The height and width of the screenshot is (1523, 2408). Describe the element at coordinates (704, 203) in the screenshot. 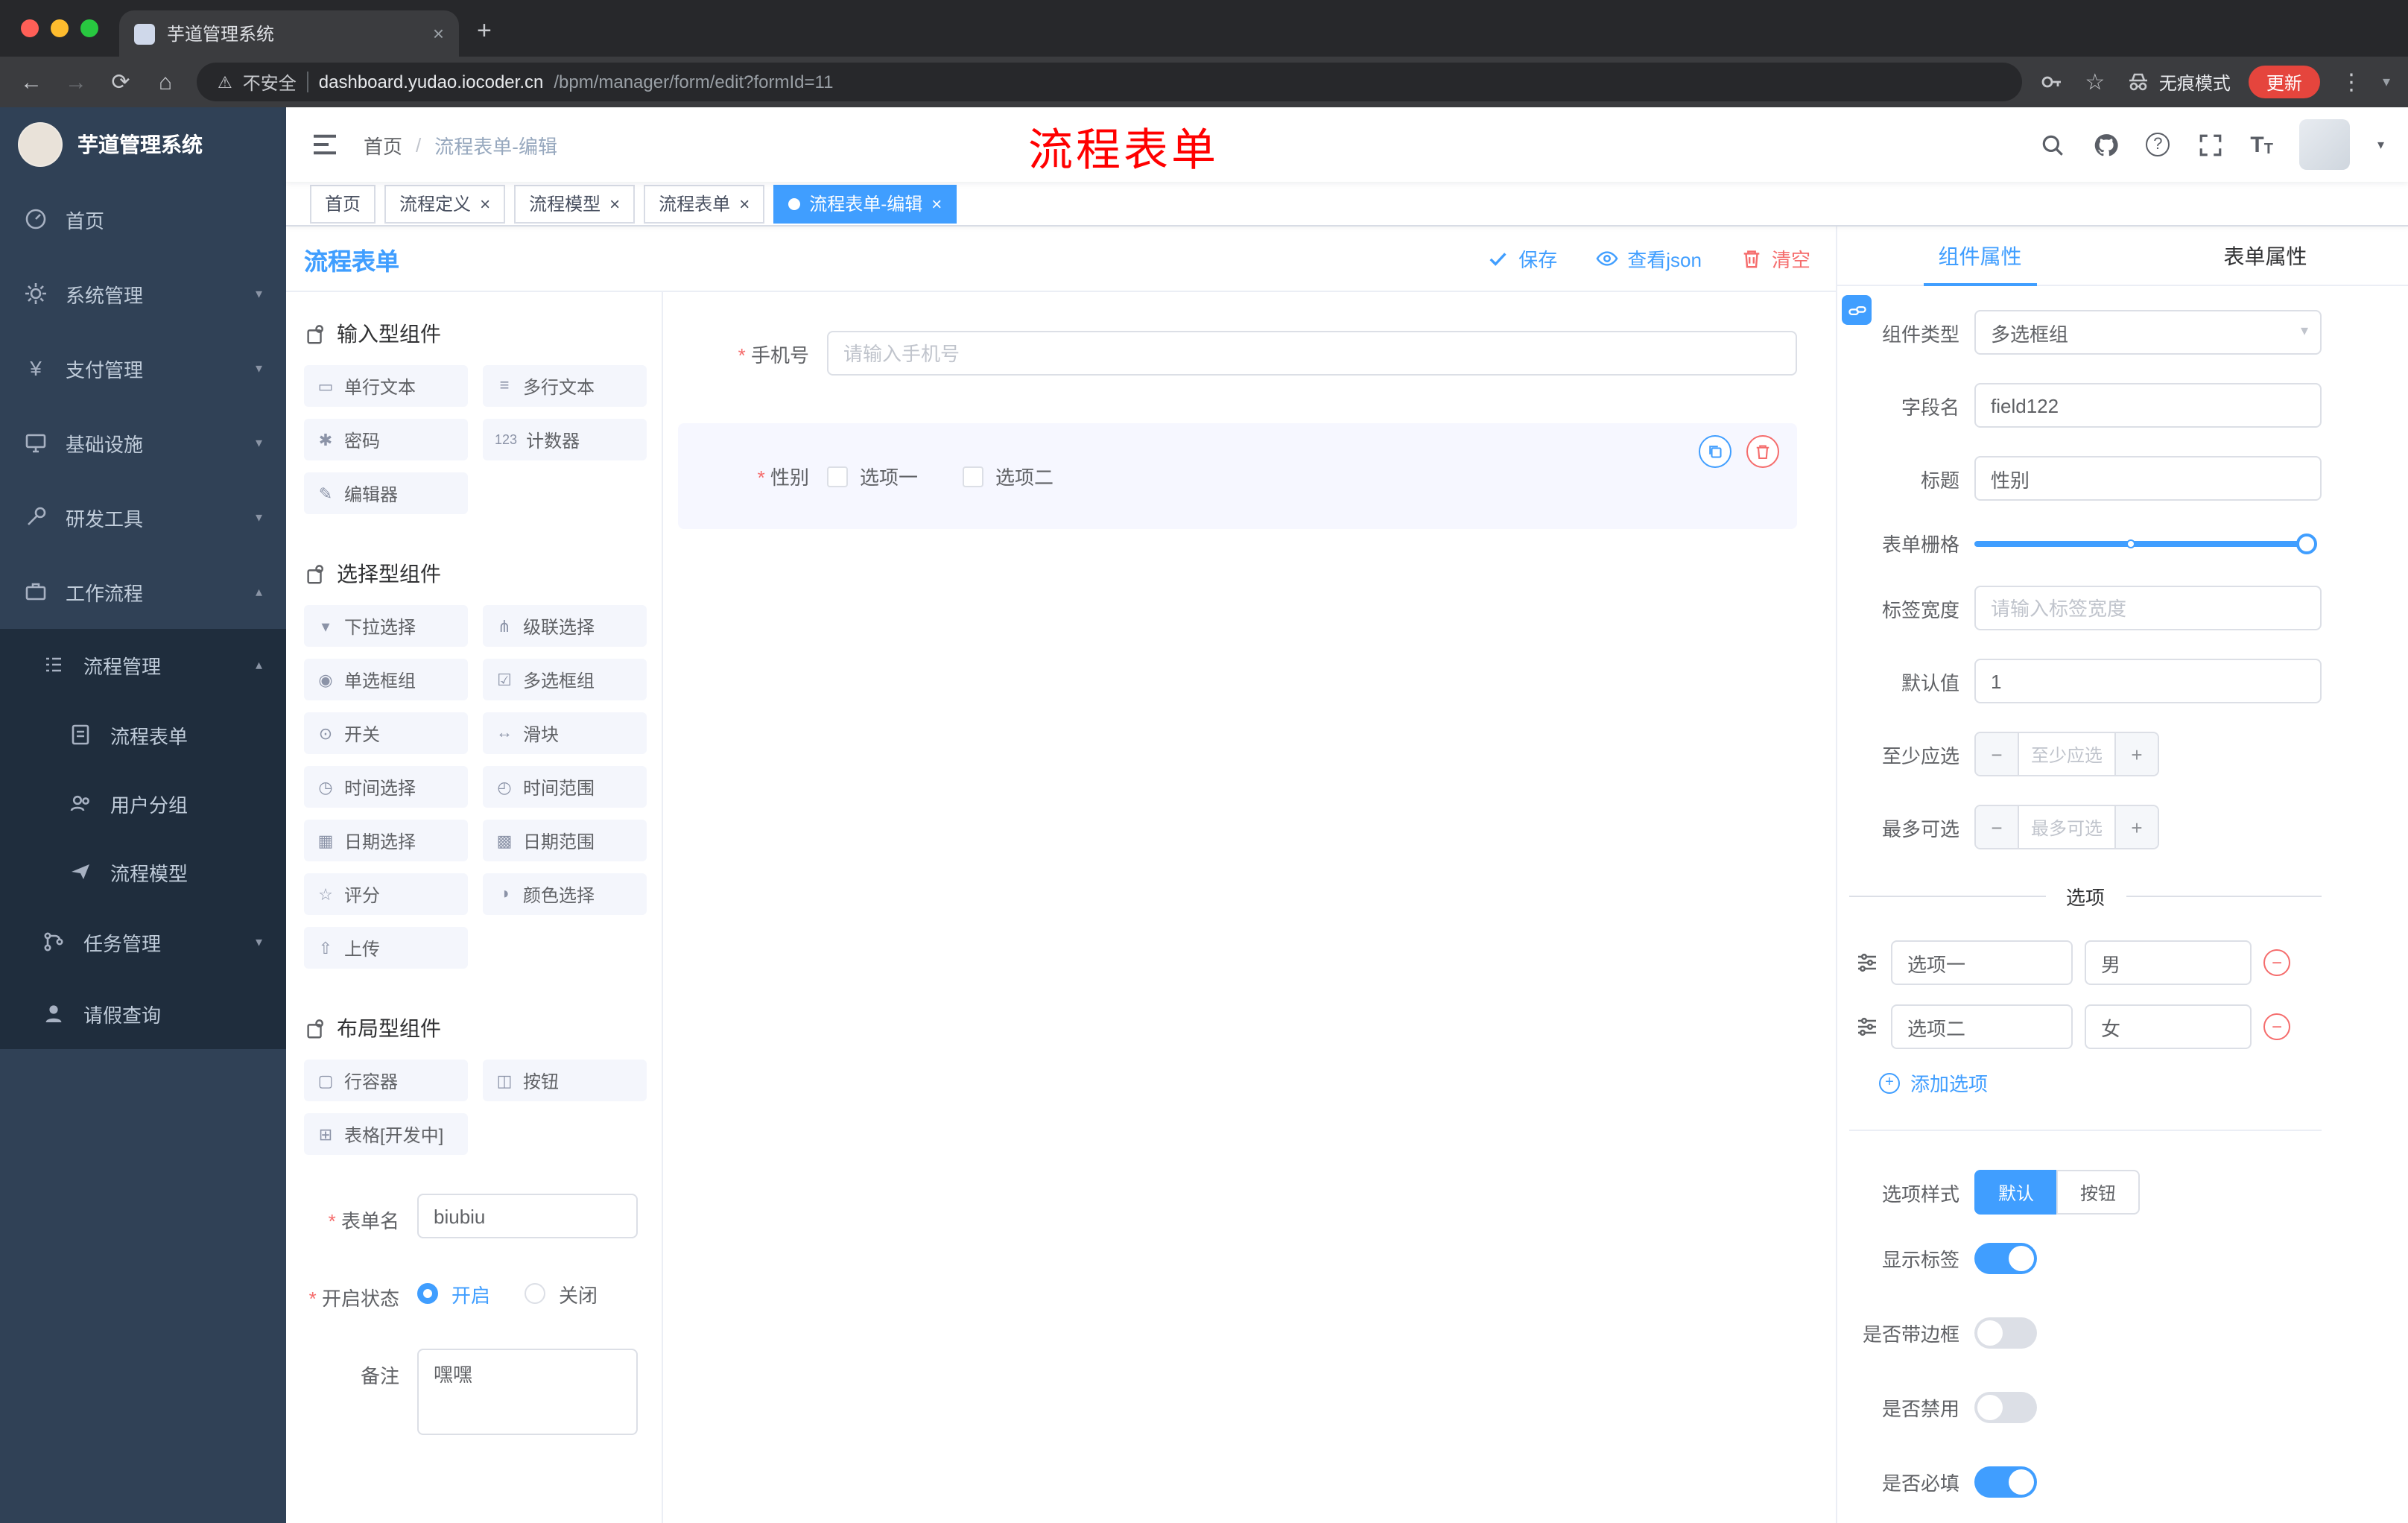

I see `tag-process-form: 流程表单 ×` at that location.